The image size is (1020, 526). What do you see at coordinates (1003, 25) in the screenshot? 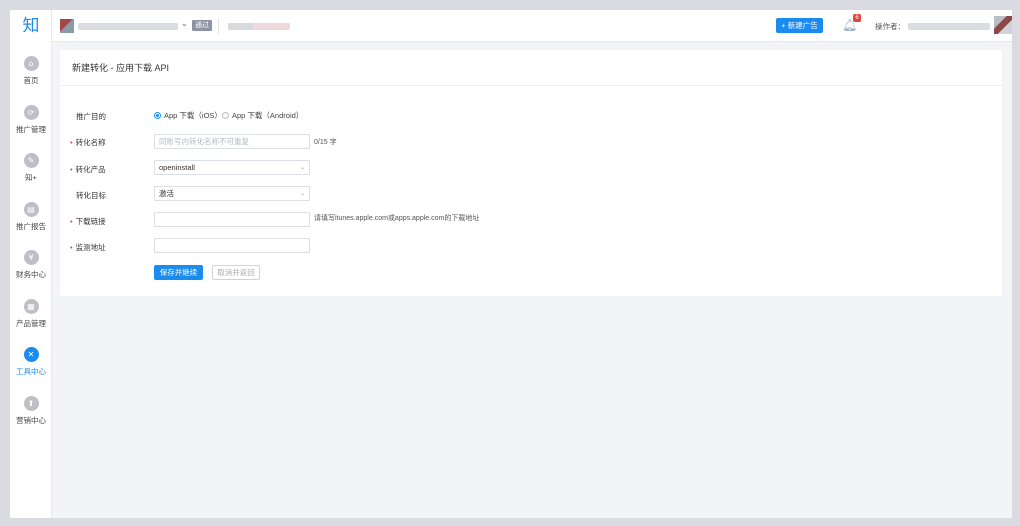
I see `user-avatar` at bounding box center [1003, 25].